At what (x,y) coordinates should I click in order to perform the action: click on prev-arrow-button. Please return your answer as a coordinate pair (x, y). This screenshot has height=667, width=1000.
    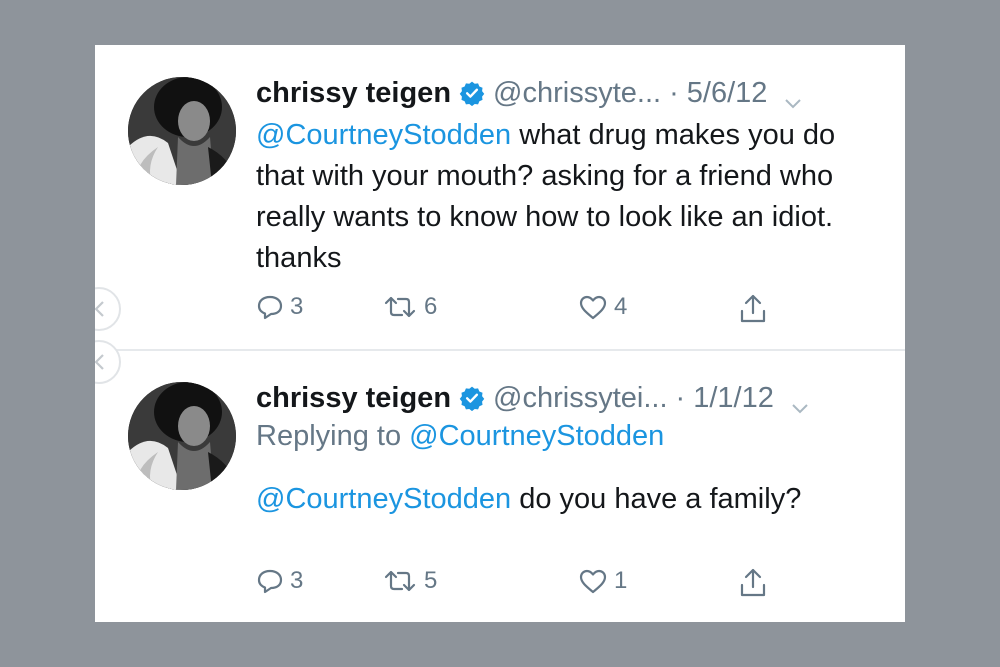
    Looking at the image, I should click on (108, 309).